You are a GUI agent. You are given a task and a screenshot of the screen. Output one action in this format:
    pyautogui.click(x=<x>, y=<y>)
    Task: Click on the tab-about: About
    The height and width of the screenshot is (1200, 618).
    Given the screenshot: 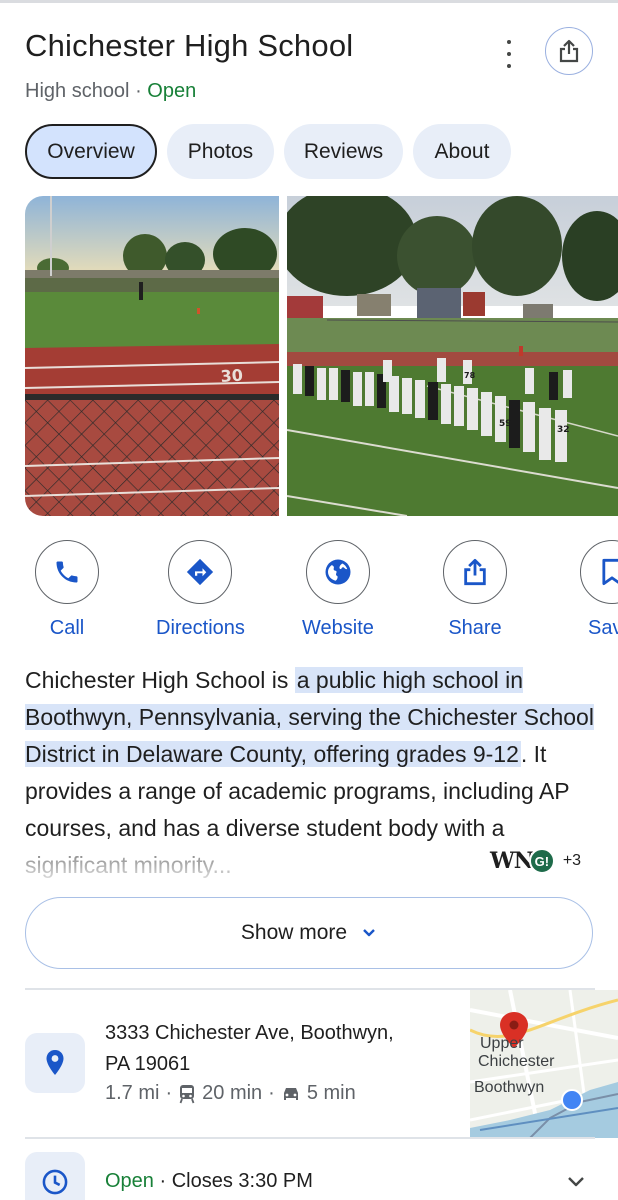 What is the action you would take?
    pyautogui.click(x=462, y=151)
    